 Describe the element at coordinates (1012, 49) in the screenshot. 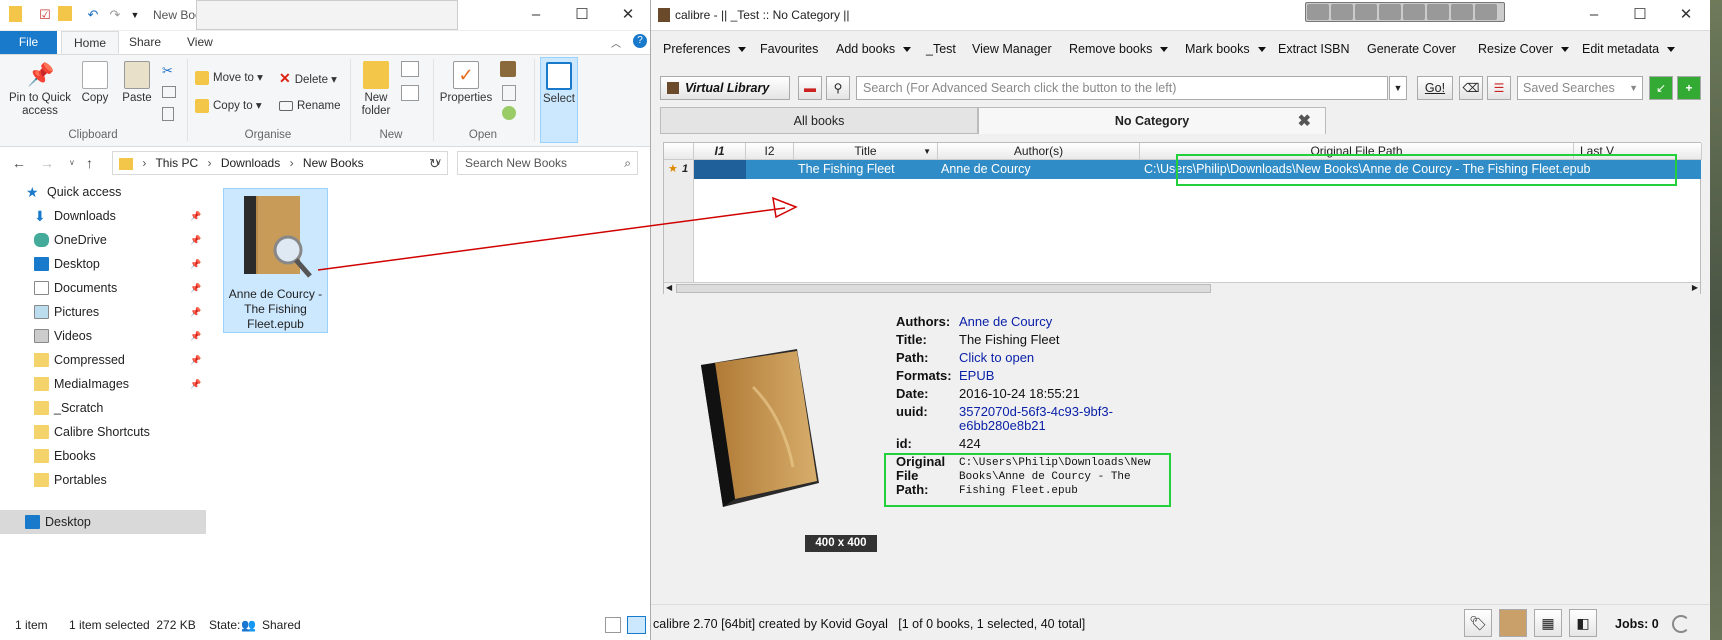

I see `menu-view-manager: View Manager` at that location.